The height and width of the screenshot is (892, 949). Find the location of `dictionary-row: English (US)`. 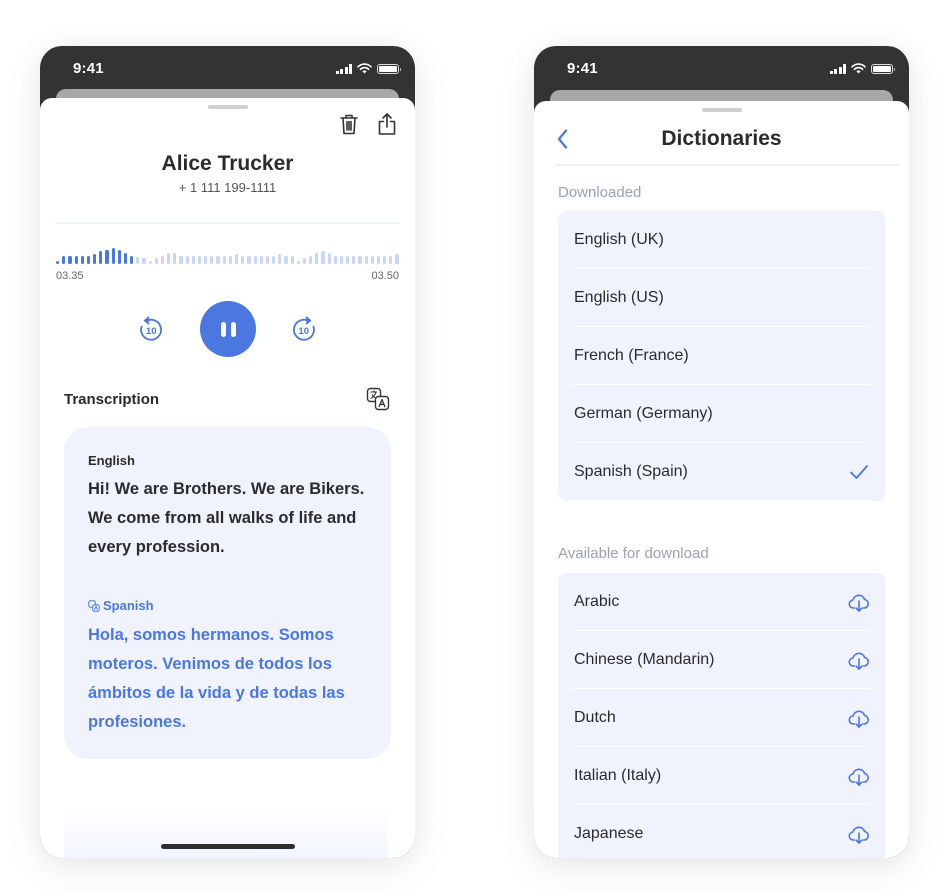

dictionary-row: English (US) is located at coordinates (721, 298).